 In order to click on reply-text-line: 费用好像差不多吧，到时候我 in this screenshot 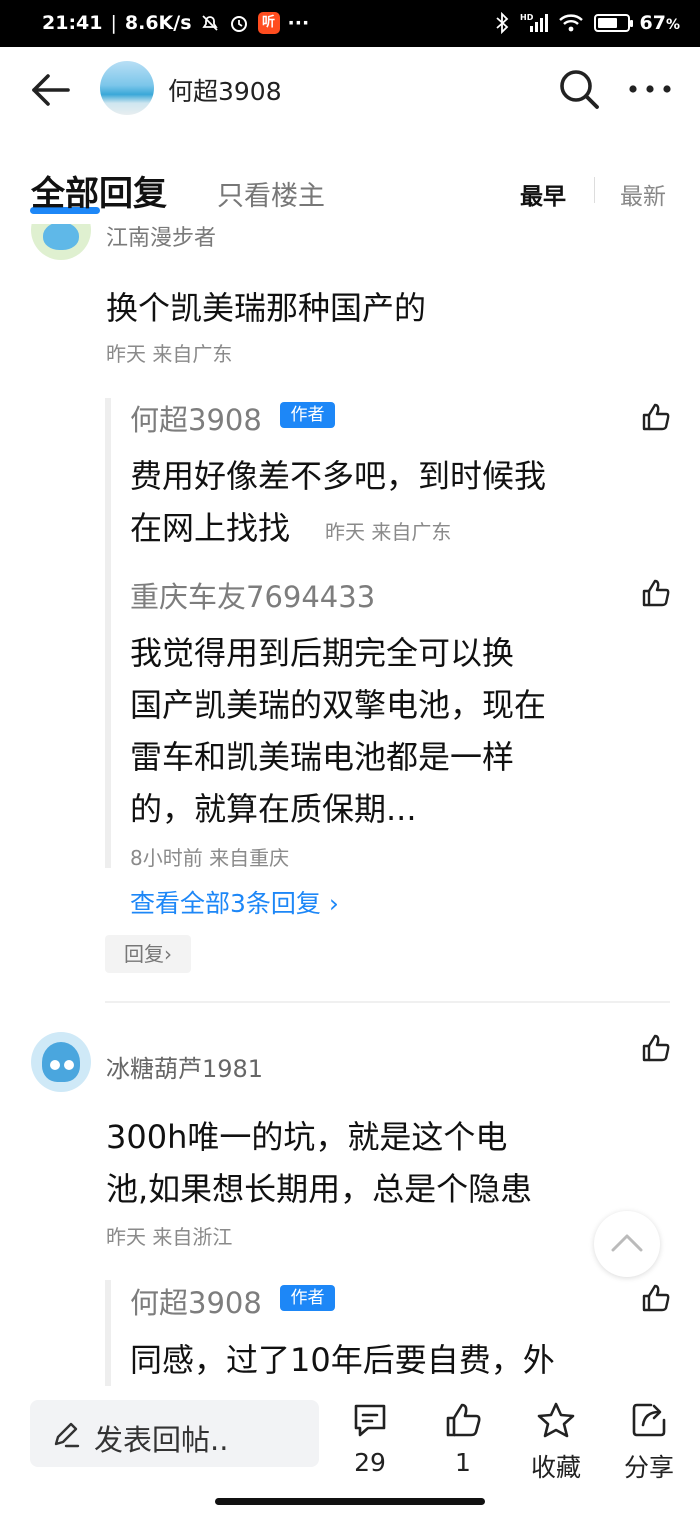, I will do `click(338, 476)`.